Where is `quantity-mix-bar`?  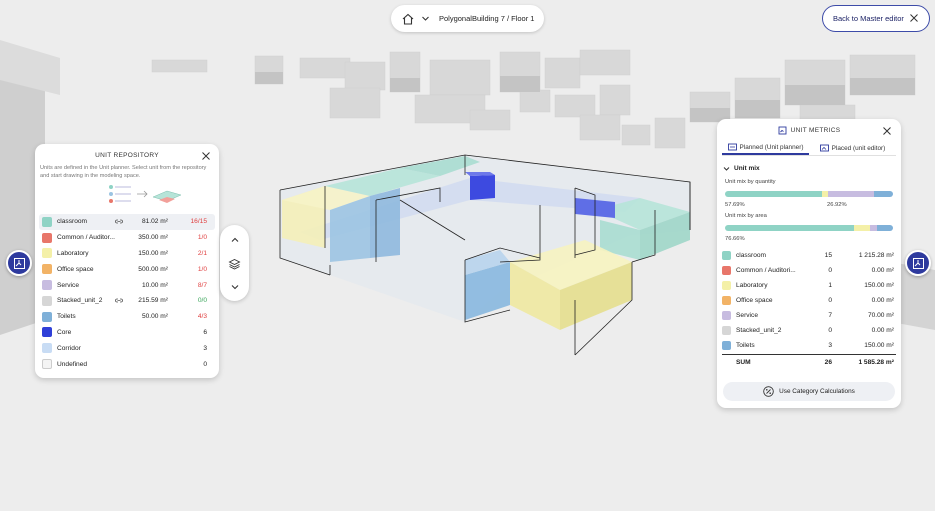 quantity-mix-bar is located at coordinates (809, 194).